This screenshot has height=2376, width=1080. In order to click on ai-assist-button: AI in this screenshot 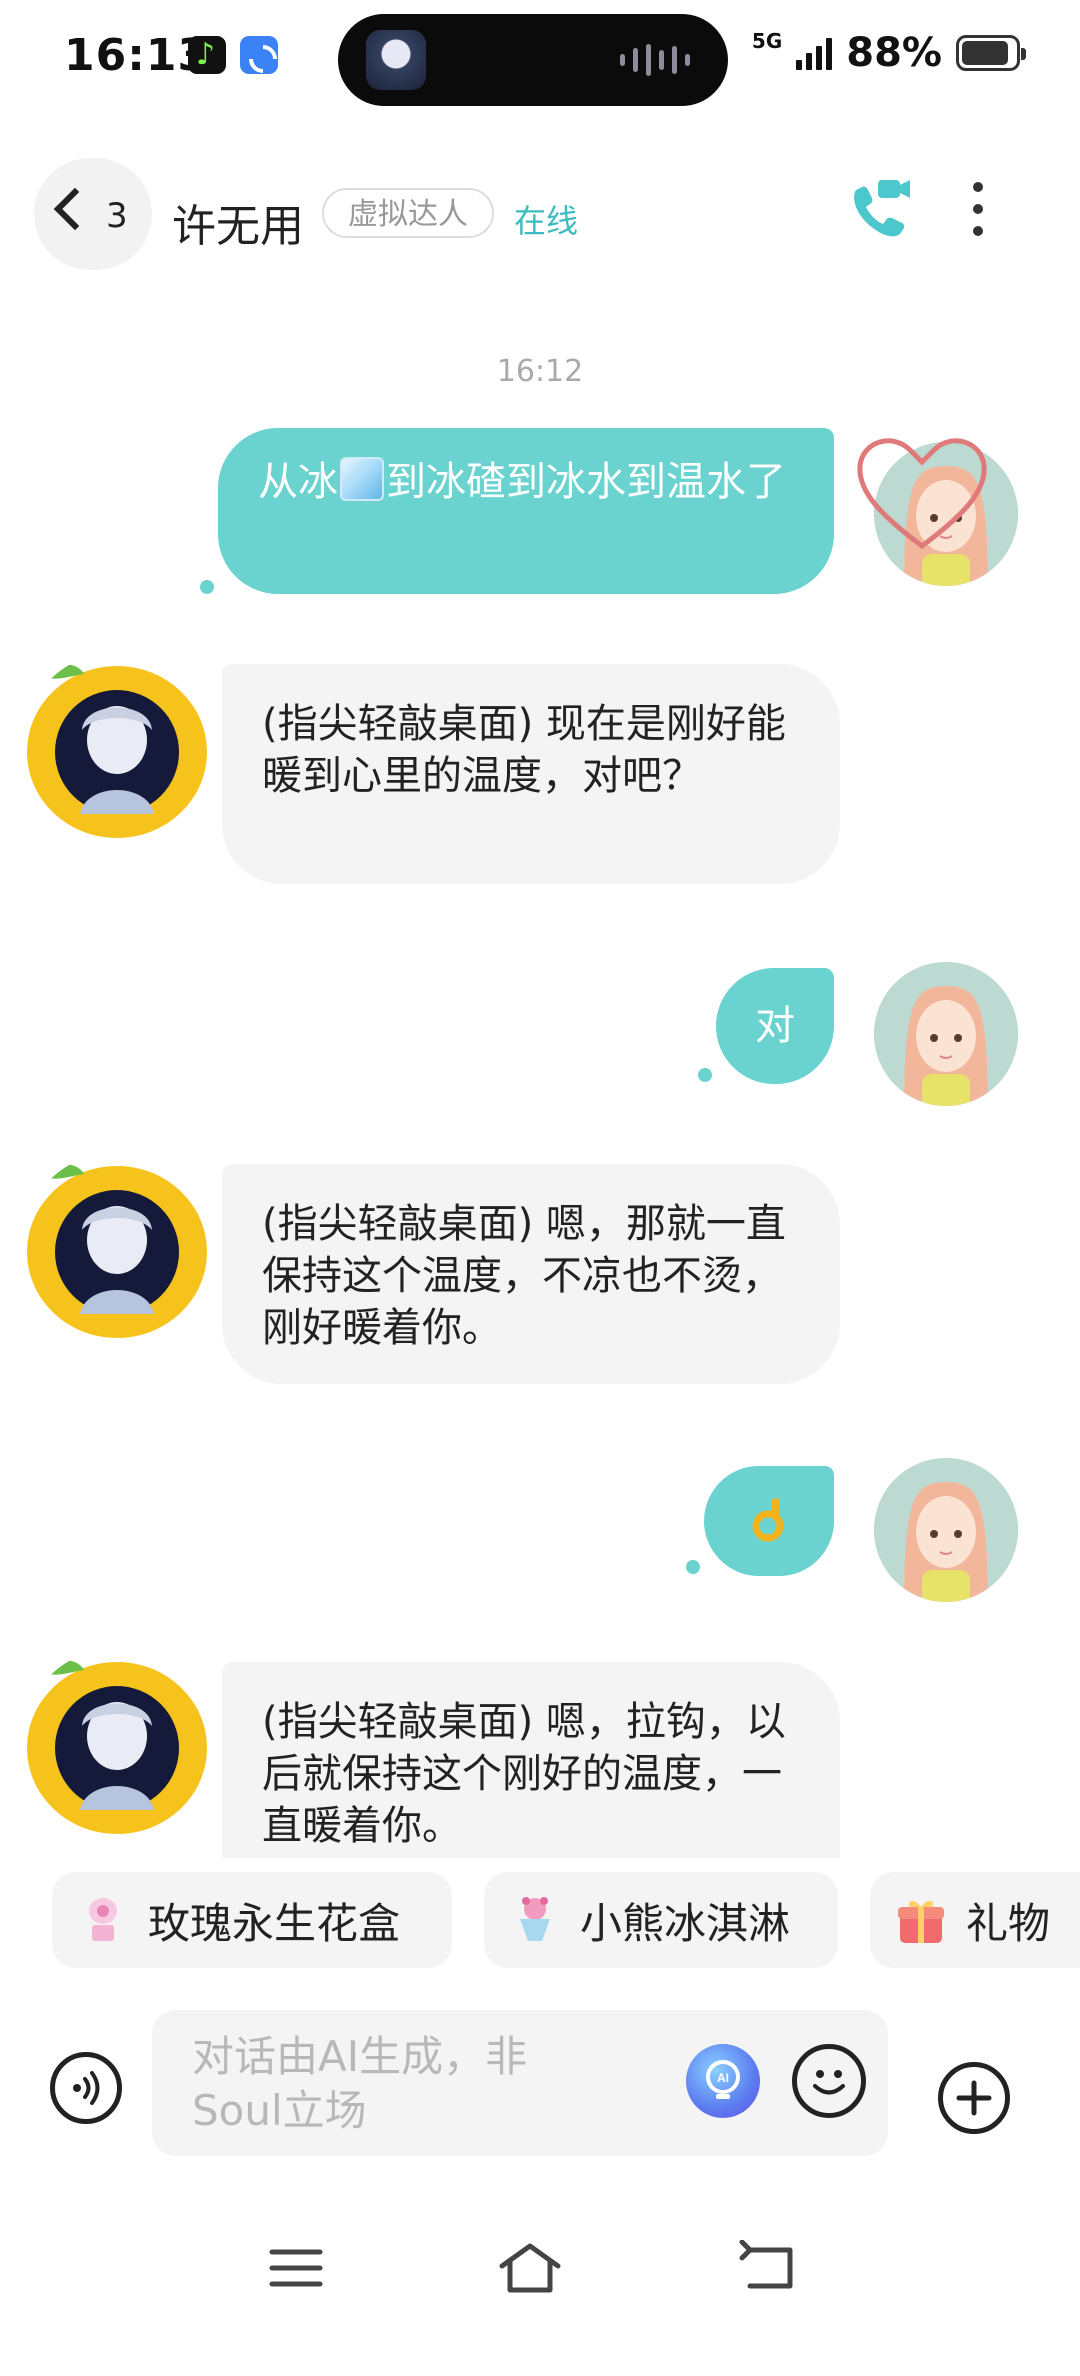, I will do `click(723, 2081)`.